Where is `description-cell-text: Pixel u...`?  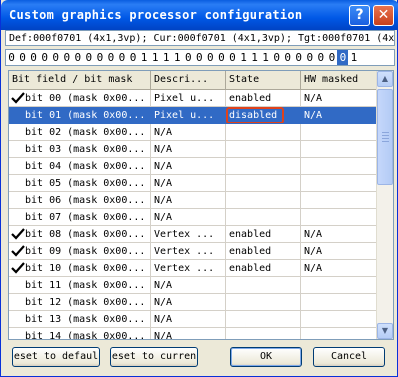 description-cell-text: Pixel u... is located at coordinates (184, 98).